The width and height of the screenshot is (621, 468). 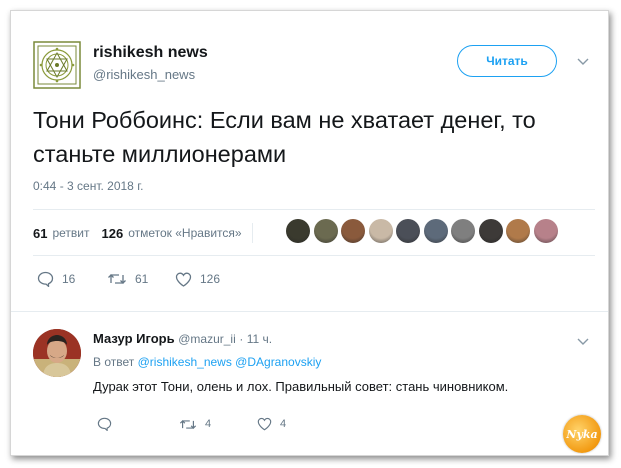 I want to click on reply-author-handle: @mazur_ii, so click(x=207, y=339).